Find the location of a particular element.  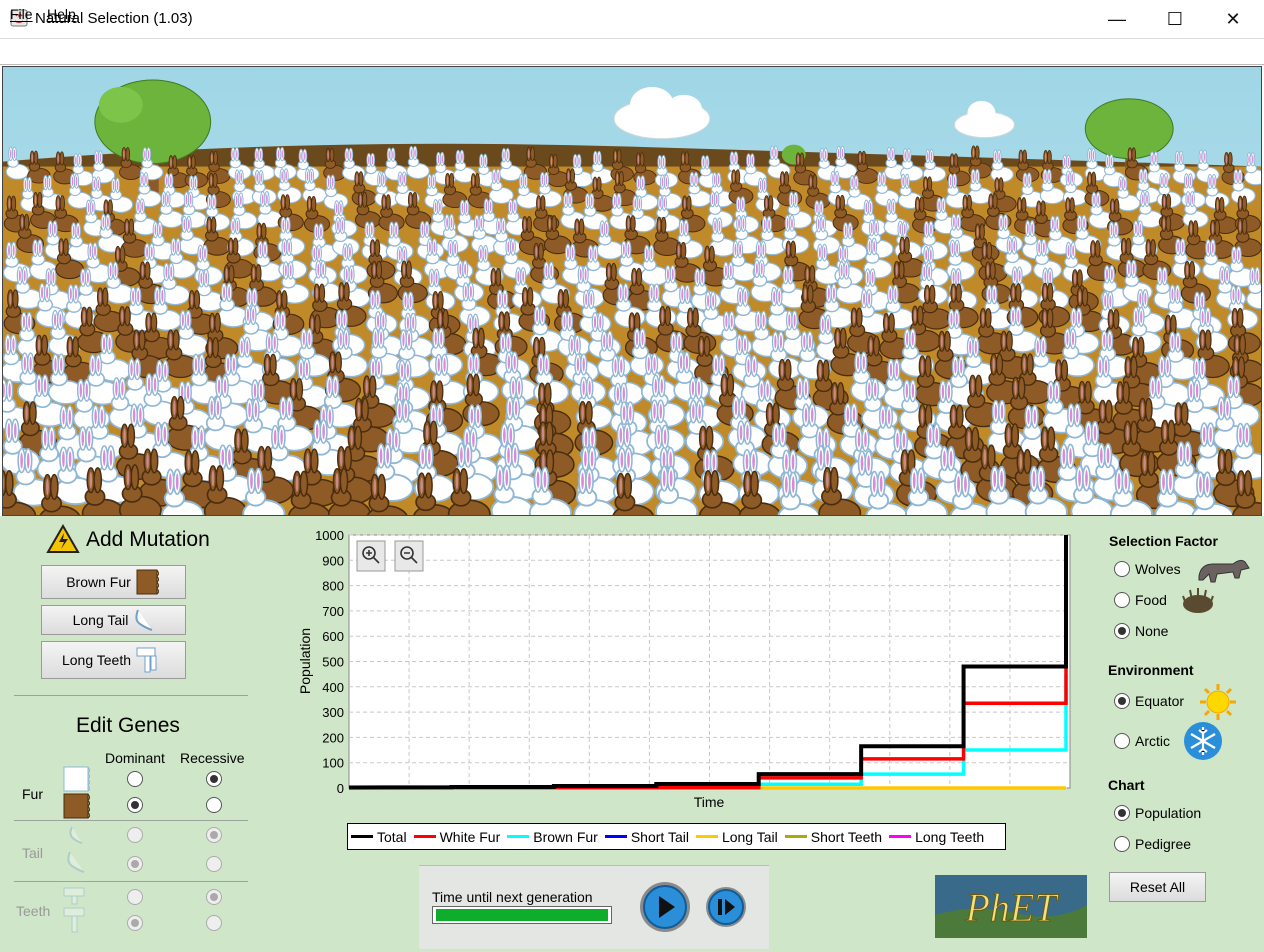

food-shrub-icon is located at coordinates (1198, 600).